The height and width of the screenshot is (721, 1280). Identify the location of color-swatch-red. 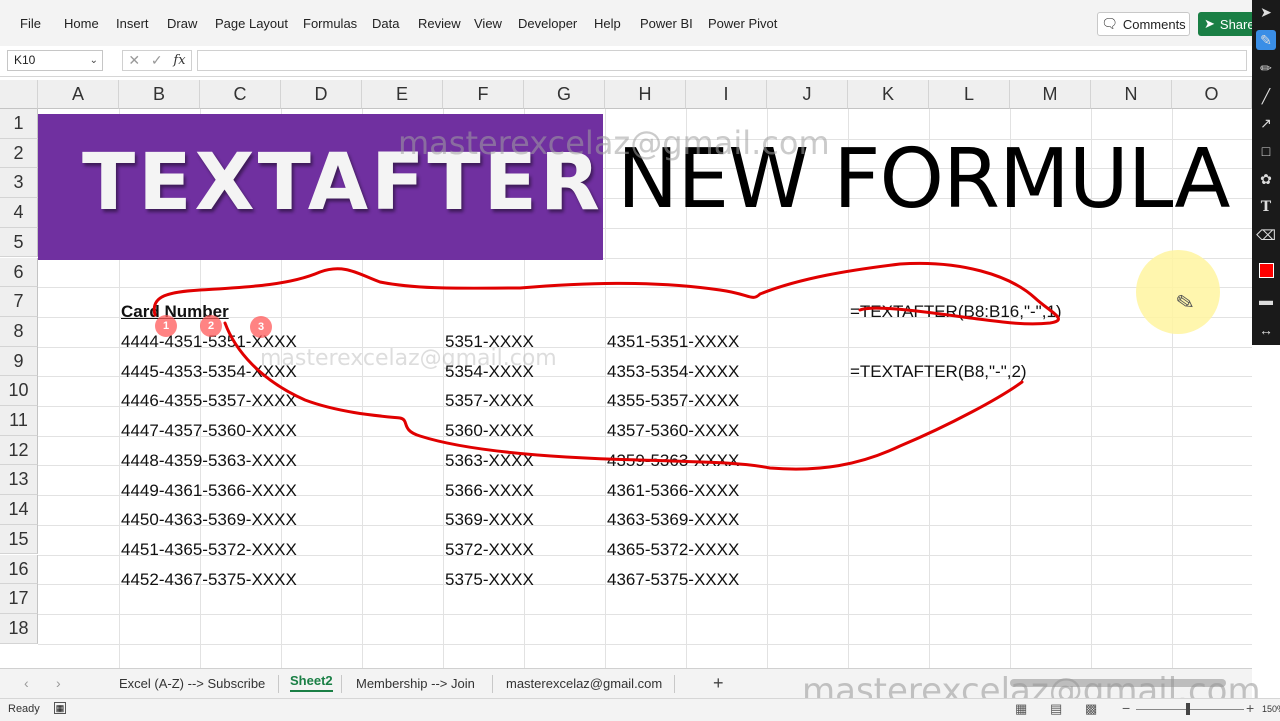
(1266, 270).